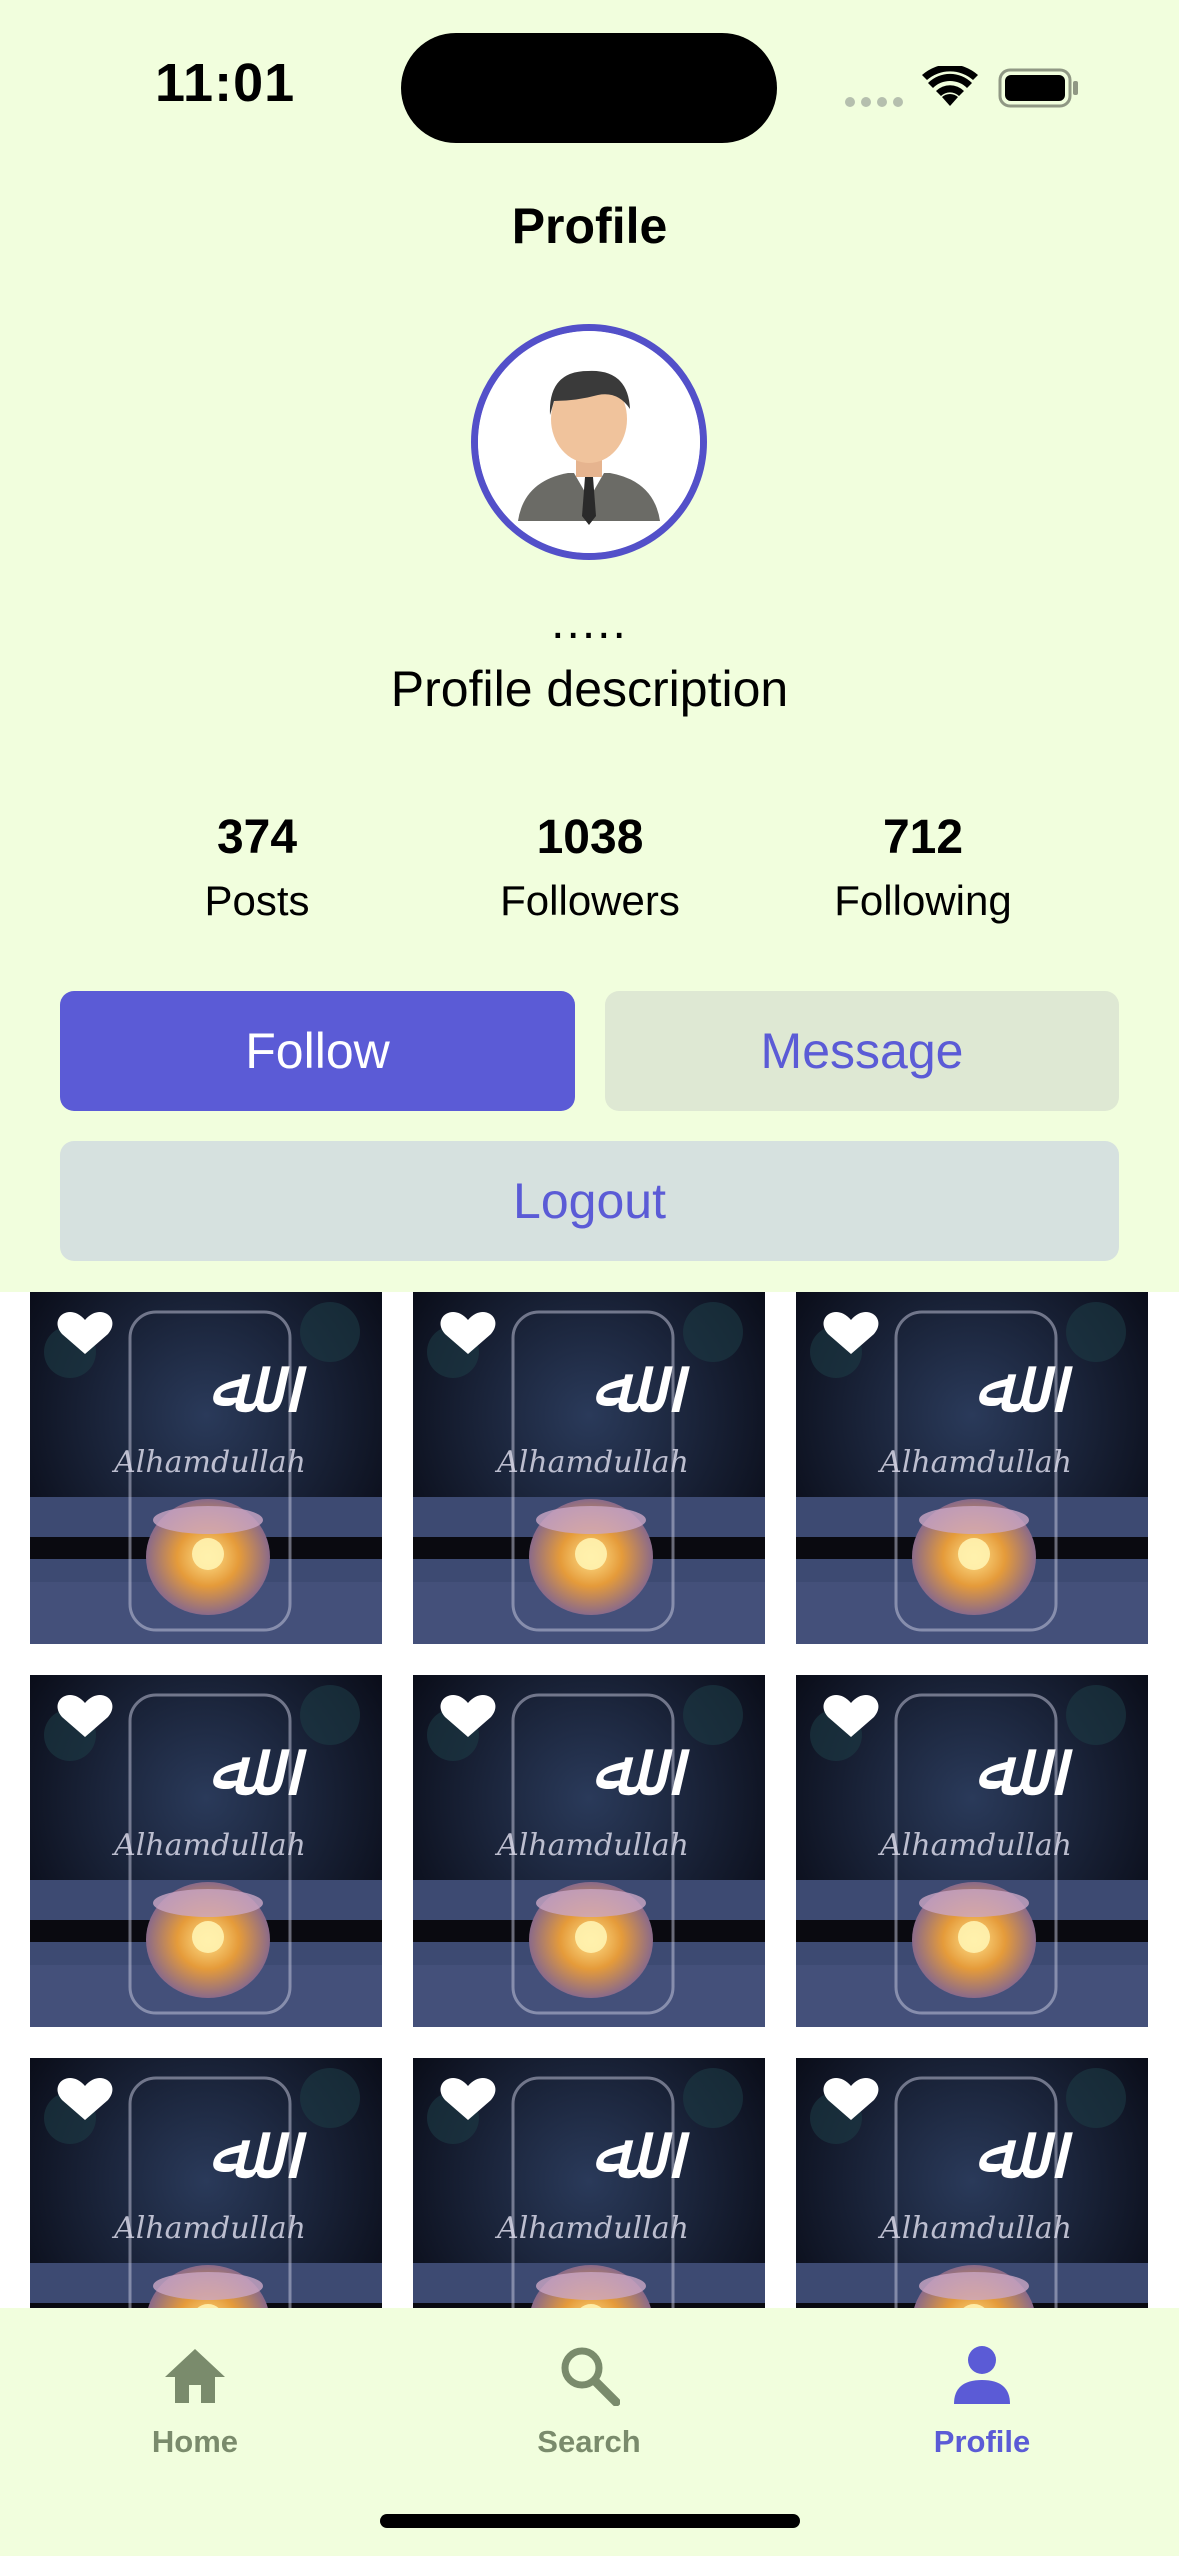 This screenshot has width=1179, height=2556. Describe the element at coordinates (257, 837) in the screenshot. I see `stat-value: 374` at that location.